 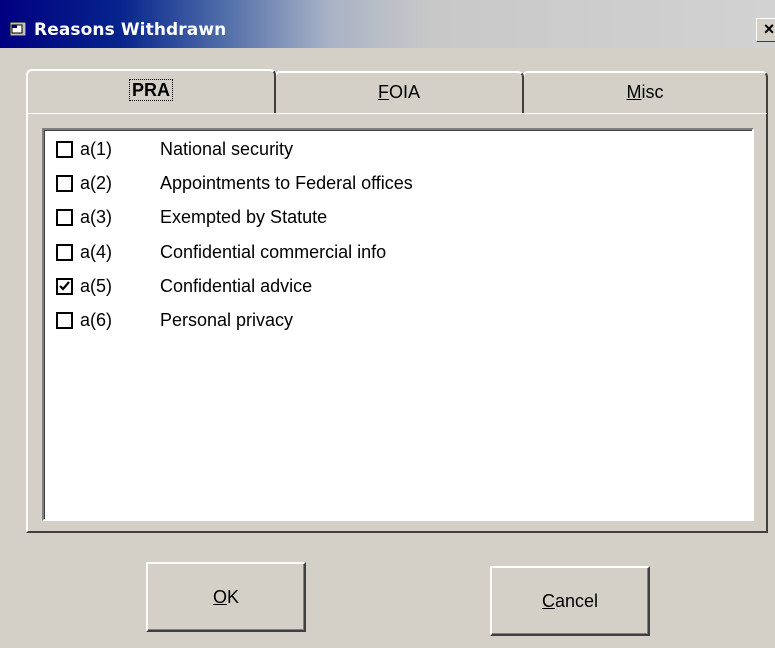 I want to click on ok-button: OK, so click(x=226, y=597).